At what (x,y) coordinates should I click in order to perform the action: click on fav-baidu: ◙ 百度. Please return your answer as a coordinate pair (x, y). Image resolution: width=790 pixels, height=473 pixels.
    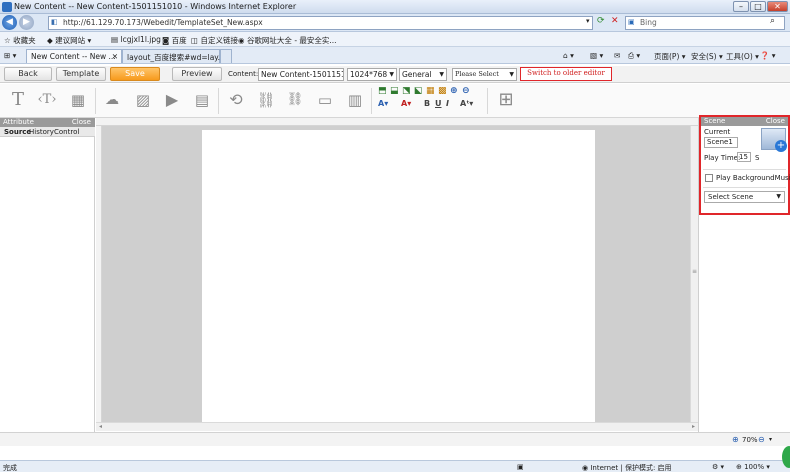
    Looking at the image, I should click on (174, 40).